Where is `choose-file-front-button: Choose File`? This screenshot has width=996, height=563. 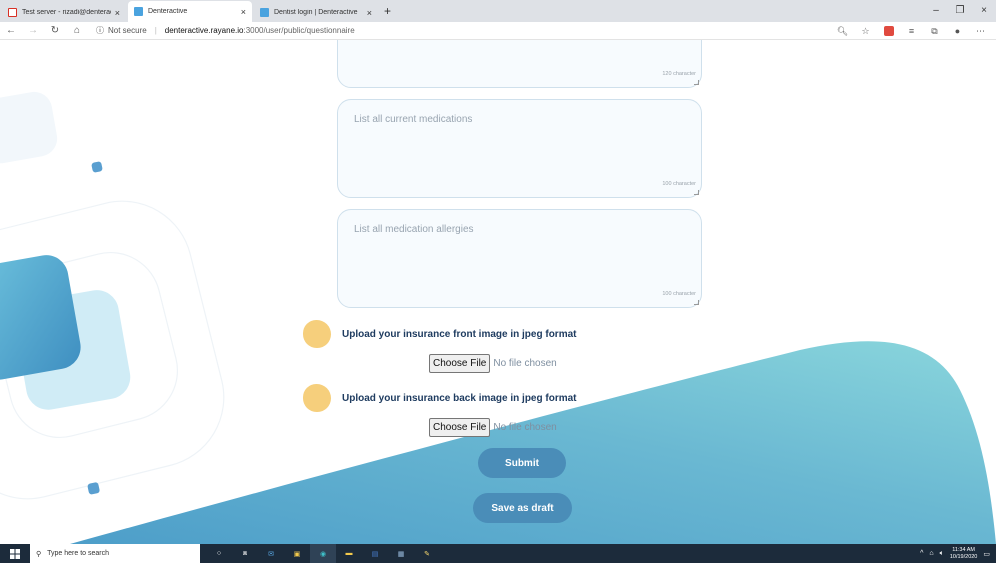 choose-file-front-button: Choose File is located at coordinates (460, 363).